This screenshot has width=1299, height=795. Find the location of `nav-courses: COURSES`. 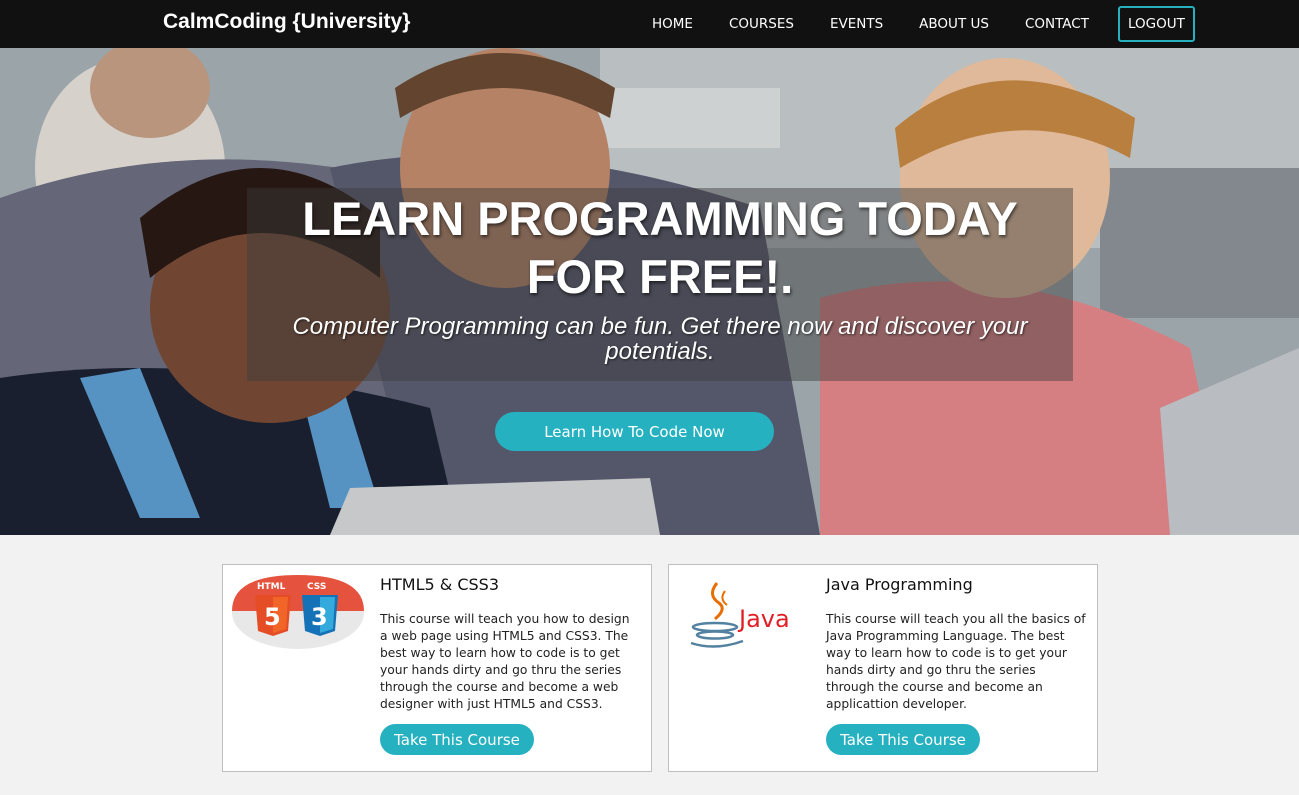

nav-courses: COURSES is located at coordinates (761, 24).